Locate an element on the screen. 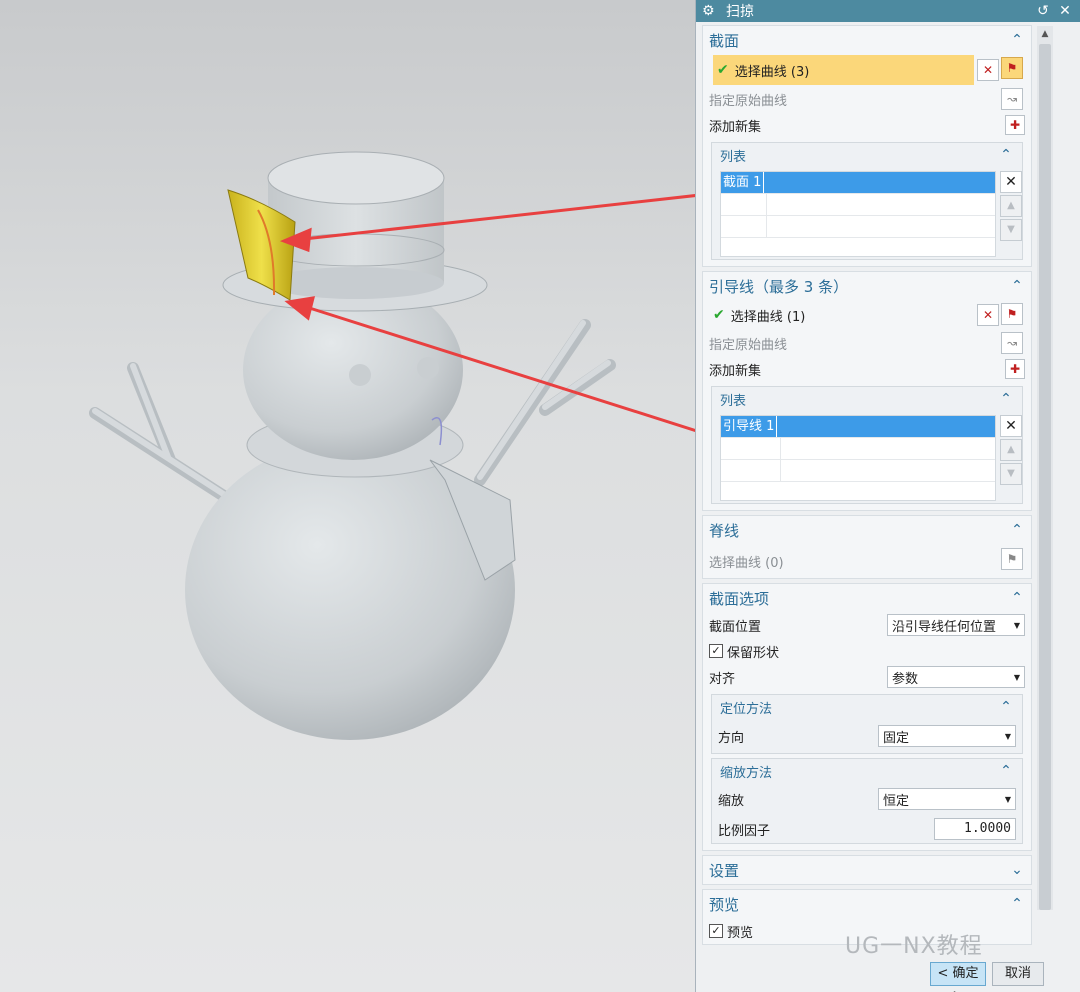 This screenshot has height=992, width=1080. section-spine-header: 脊线 ⌃ is located at coordinates (867, 530).